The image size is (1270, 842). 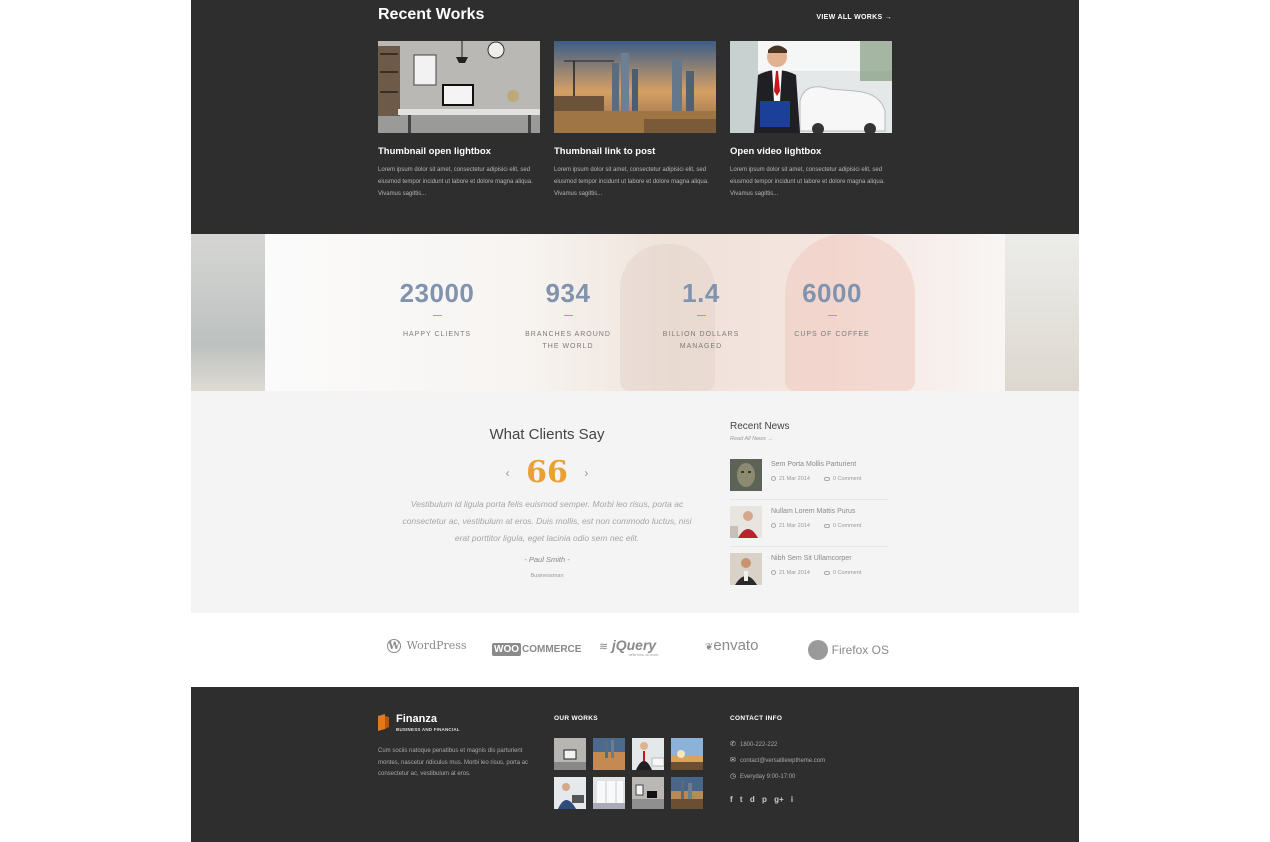 What do you see at coordinates (811, 151) in the screenshot?
I see `work-title: Open video lightbox` at bounding box center [811, 151].